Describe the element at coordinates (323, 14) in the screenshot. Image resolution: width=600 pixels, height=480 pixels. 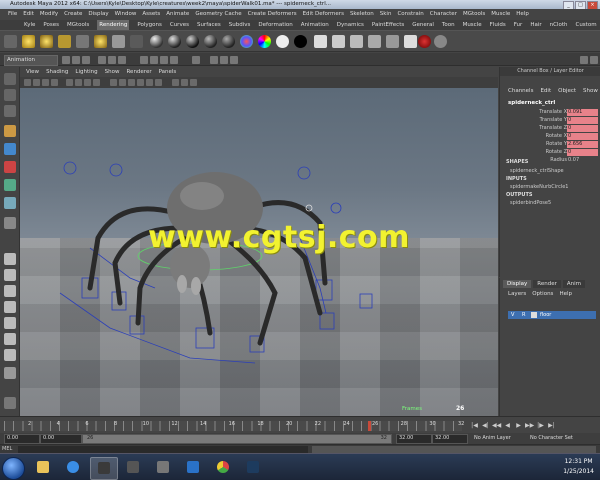
I see `menu-edit-deformers: Edit Deformers` at that location.